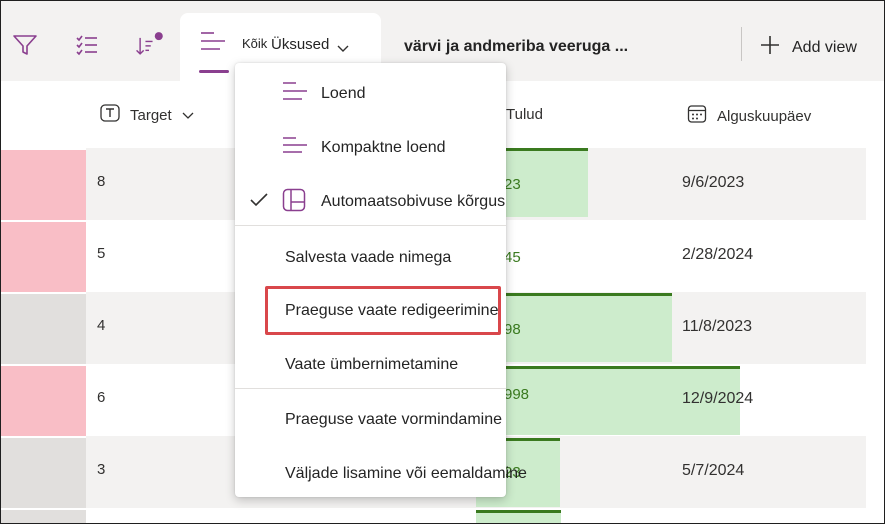 The image size is (885, 524). Describe the element at coordinates (413, 201) in the screenshot. I see `menu-item-autofit-height-label: Automaatsobivuse kõrgus` at that location.